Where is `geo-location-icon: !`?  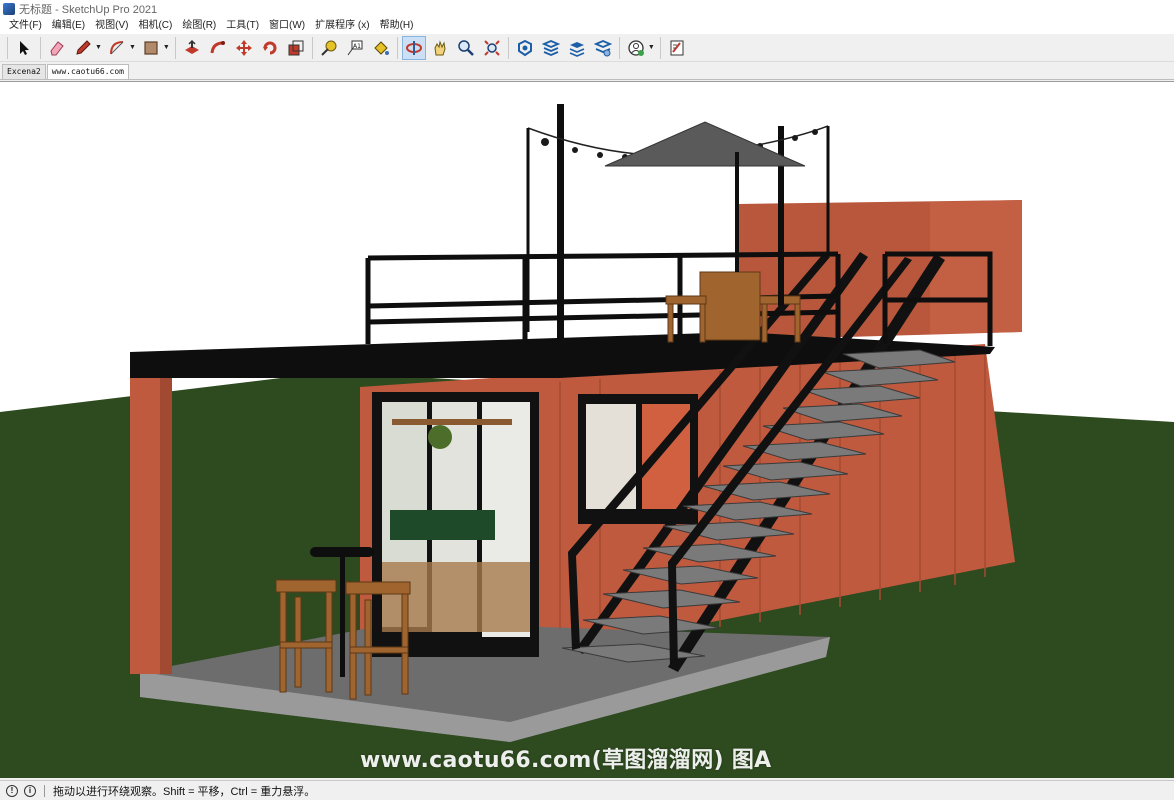
geo-location-icon: ! is located at coordinates (12, 790).